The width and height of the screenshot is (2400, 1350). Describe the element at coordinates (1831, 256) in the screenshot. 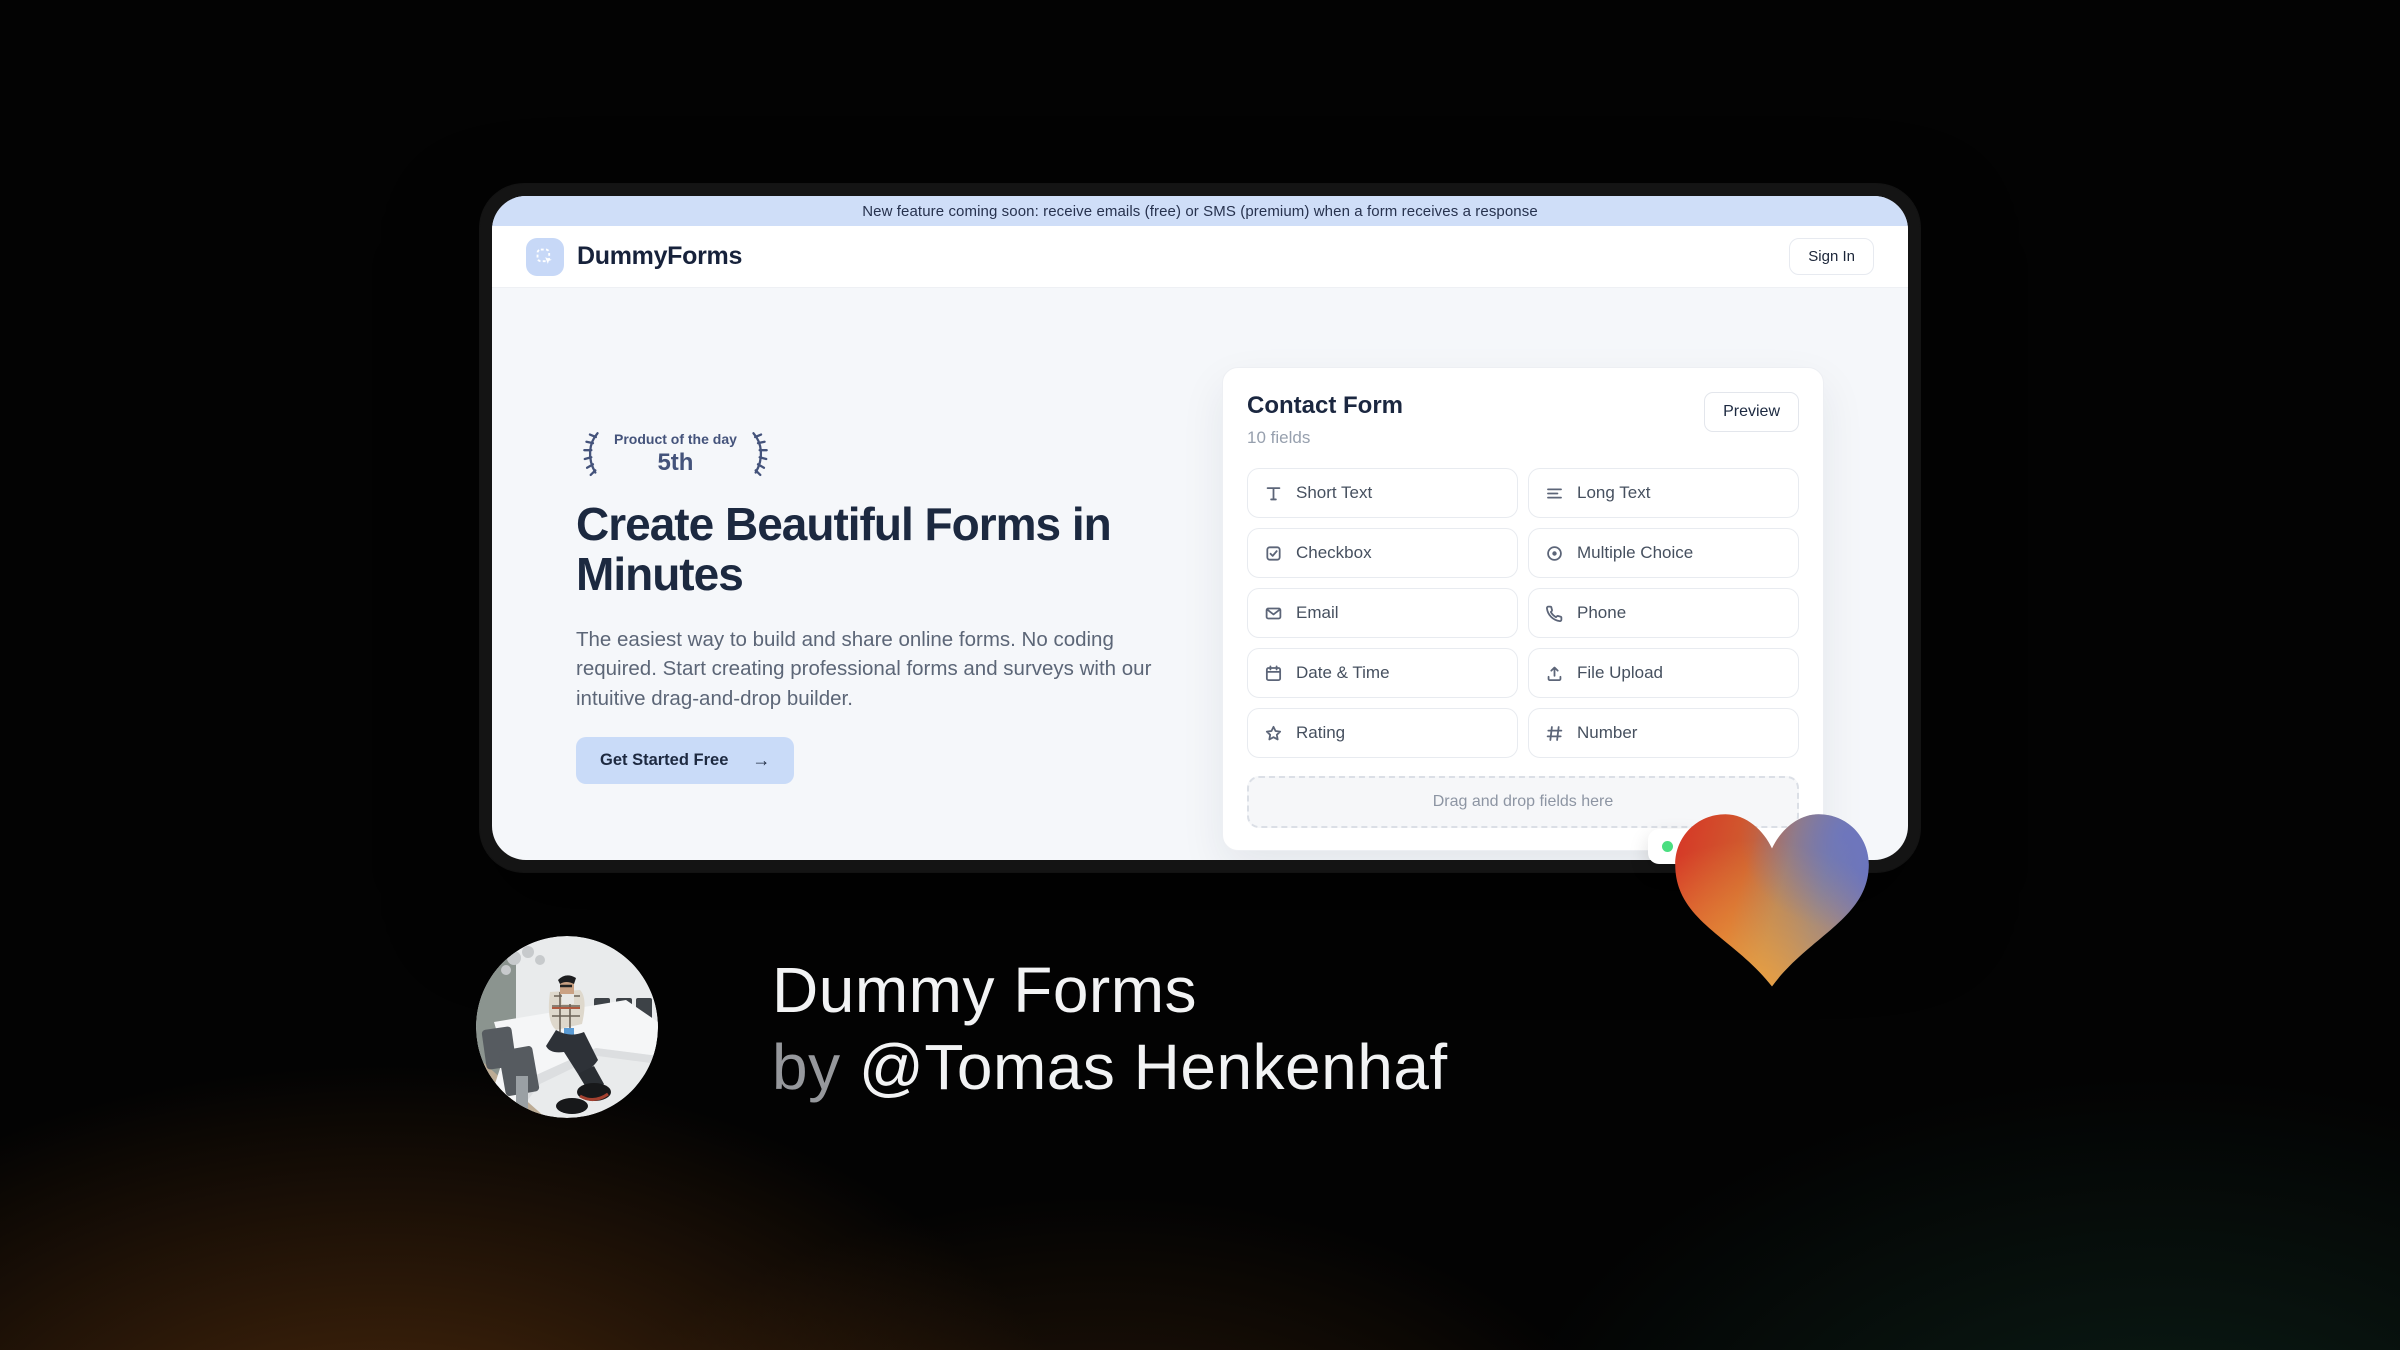

I see `sign-in-button: Sign In` at that location.